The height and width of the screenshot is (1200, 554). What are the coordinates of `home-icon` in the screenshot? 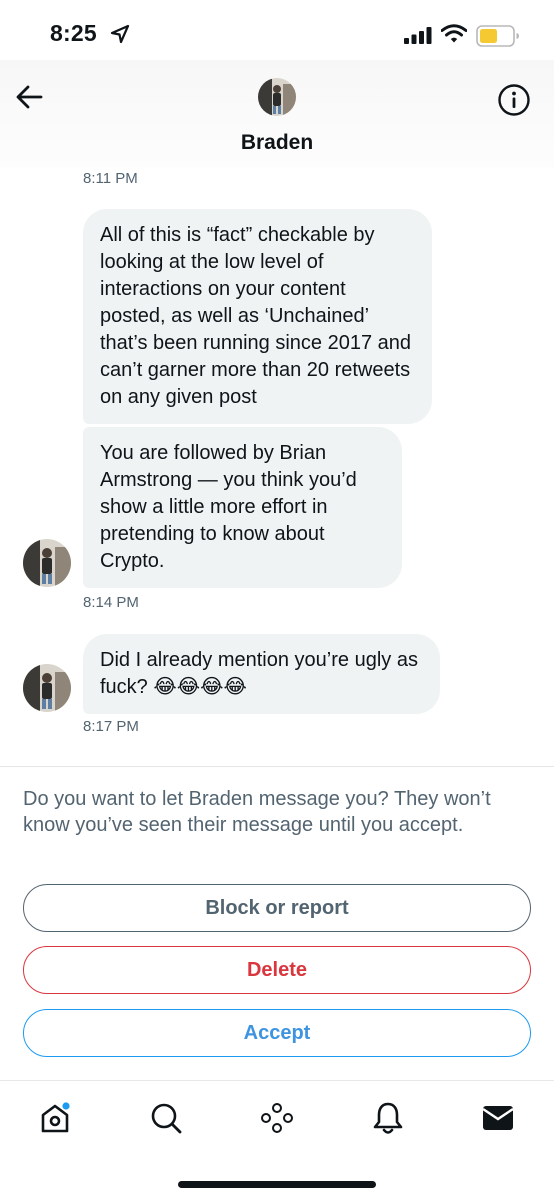 It's located at (55, 1117).